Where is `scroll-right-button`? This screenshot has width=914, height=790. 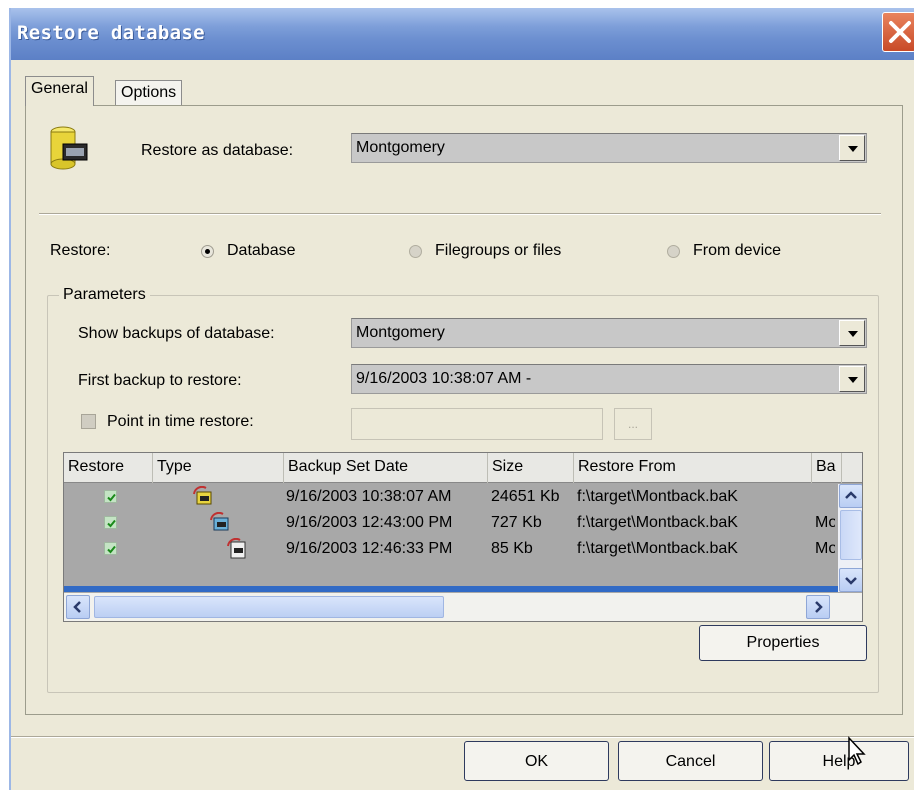
scroll-right-button is located at coordinates (818, 607).